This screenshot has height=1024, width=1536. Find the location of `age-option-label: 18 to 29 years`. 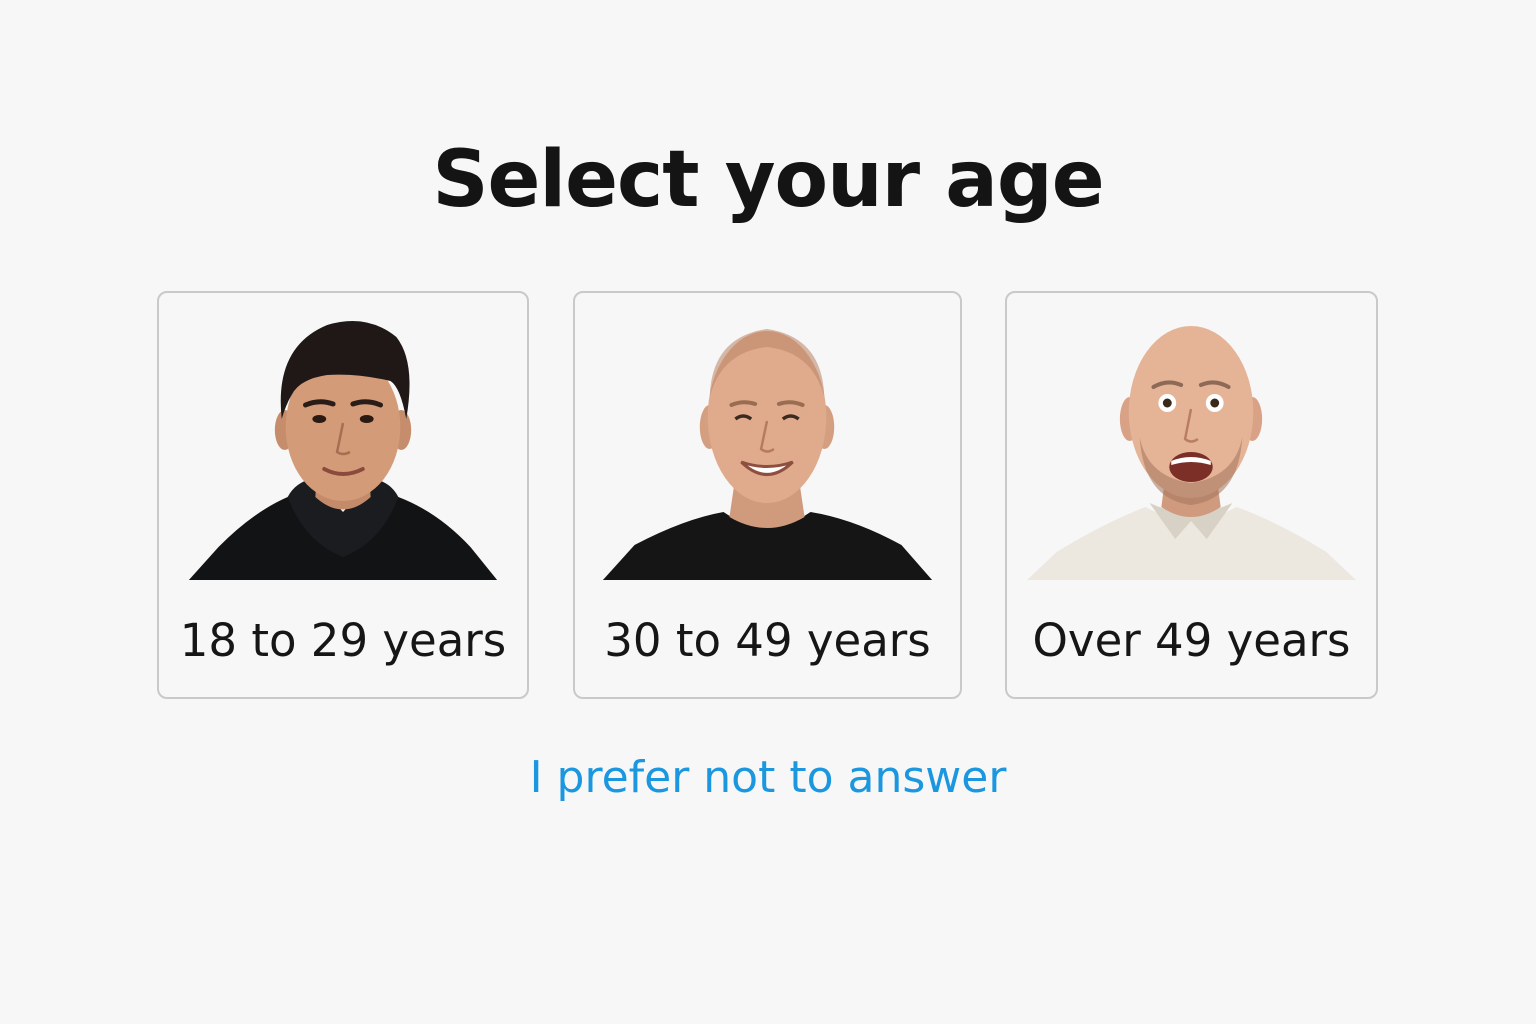

age-option-label: 18 to 29 years is located at coordinates (343, 640).